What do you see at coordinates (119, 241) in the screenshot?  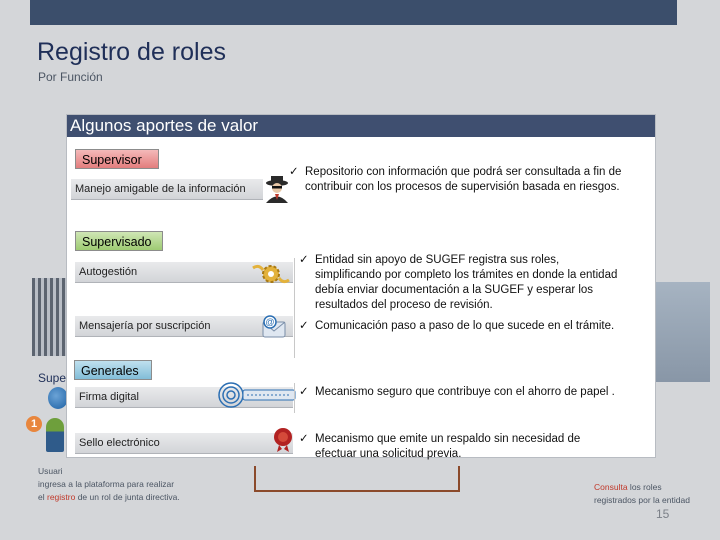 I see `group-supervisado: Supervisado` at bounding box center [119, 241].